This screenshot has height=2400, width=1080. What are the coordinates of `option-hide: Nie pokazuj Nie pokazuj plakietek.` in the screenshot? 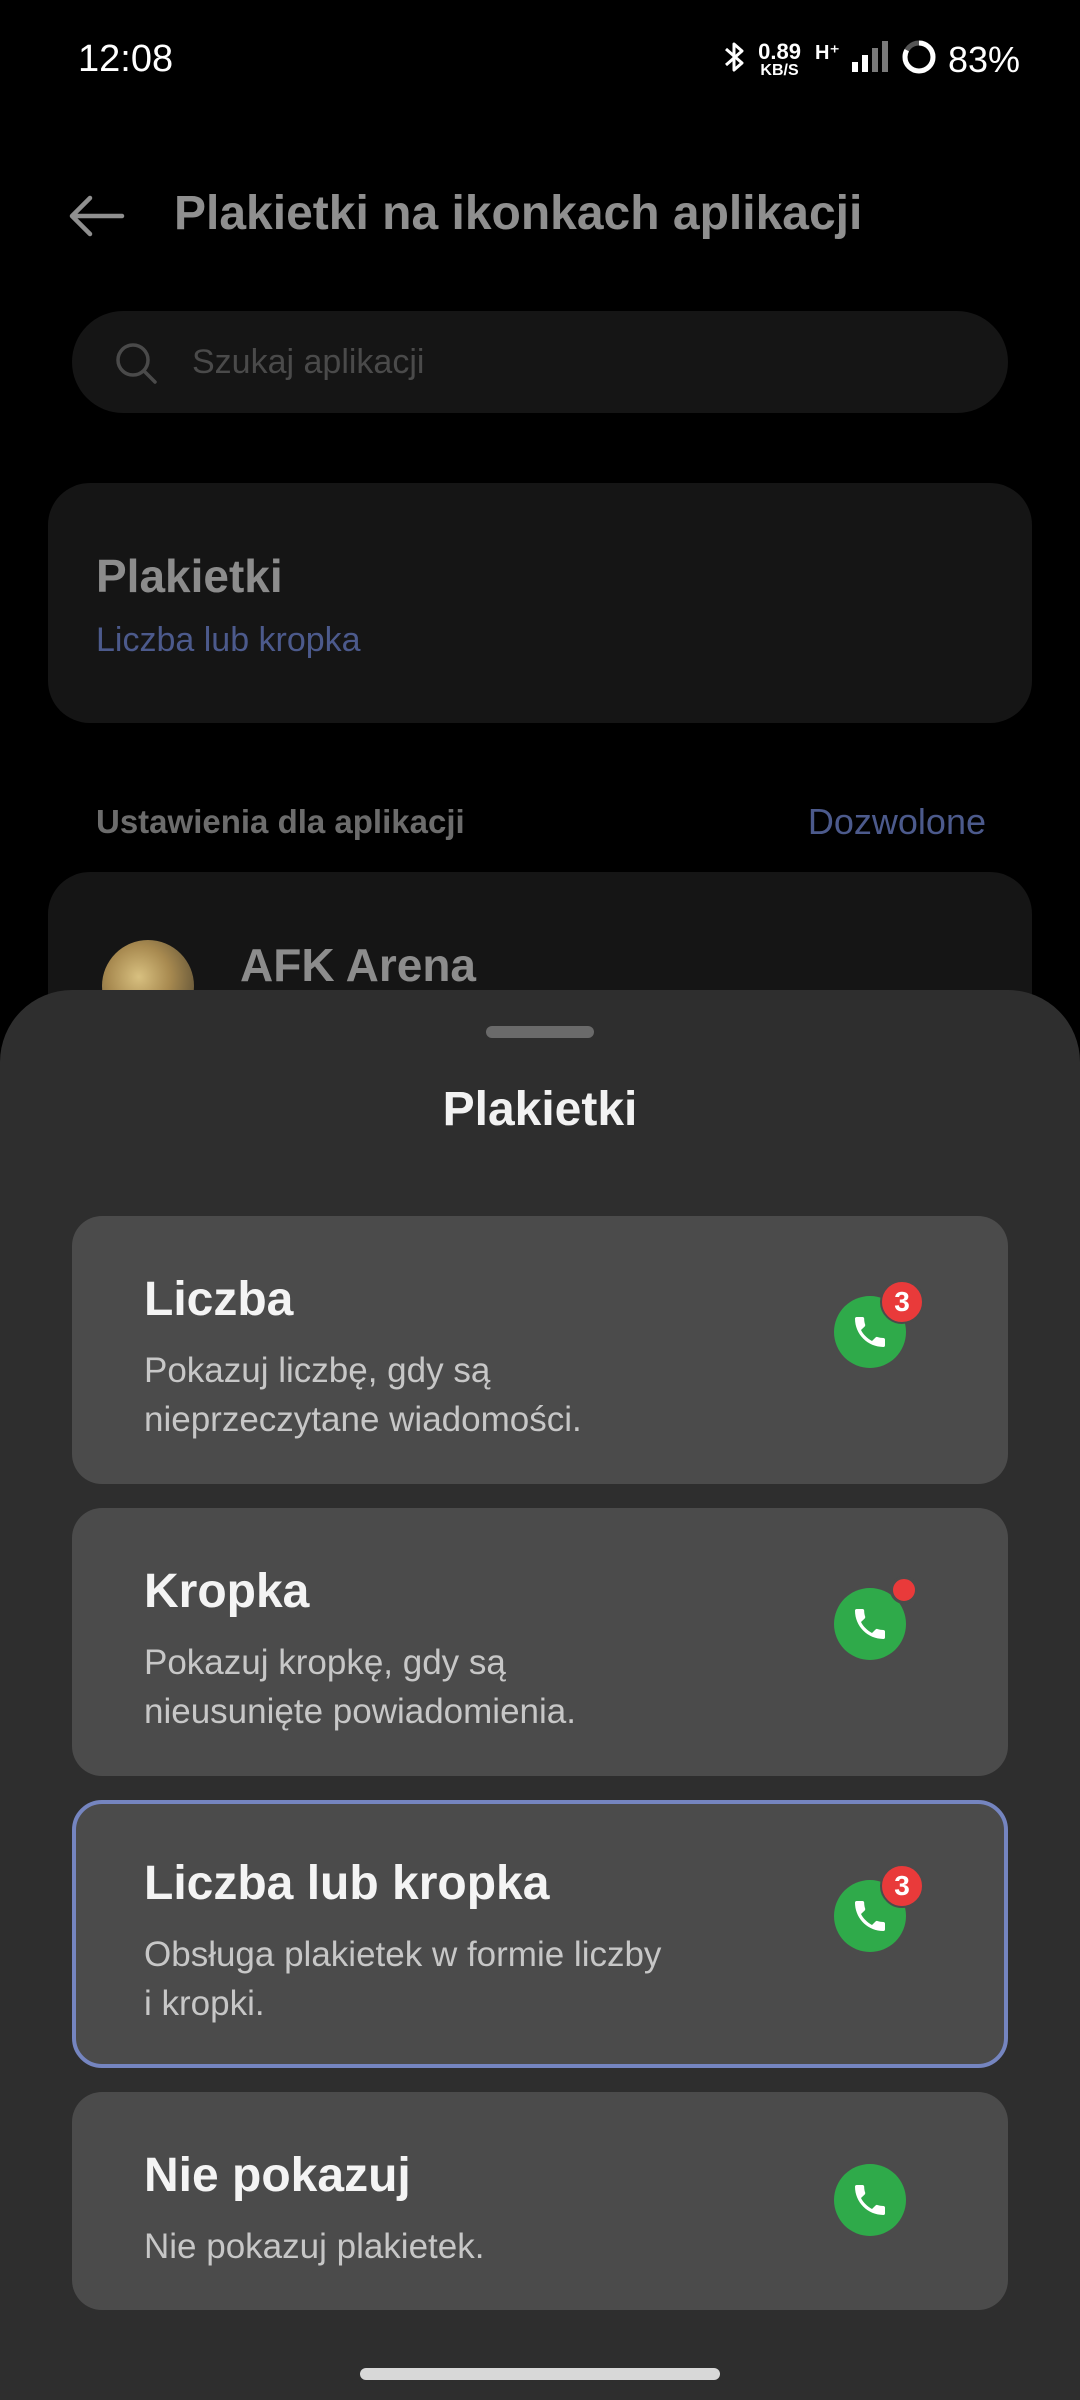 It's located at (540, 2201).